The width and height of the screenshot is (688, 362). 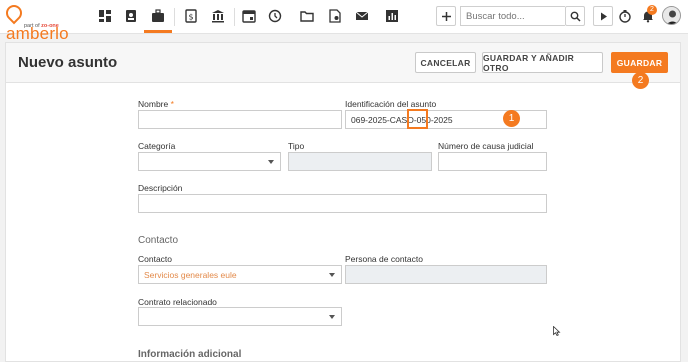 I want to click on briefcase-icon, so click(x=158, y=19).